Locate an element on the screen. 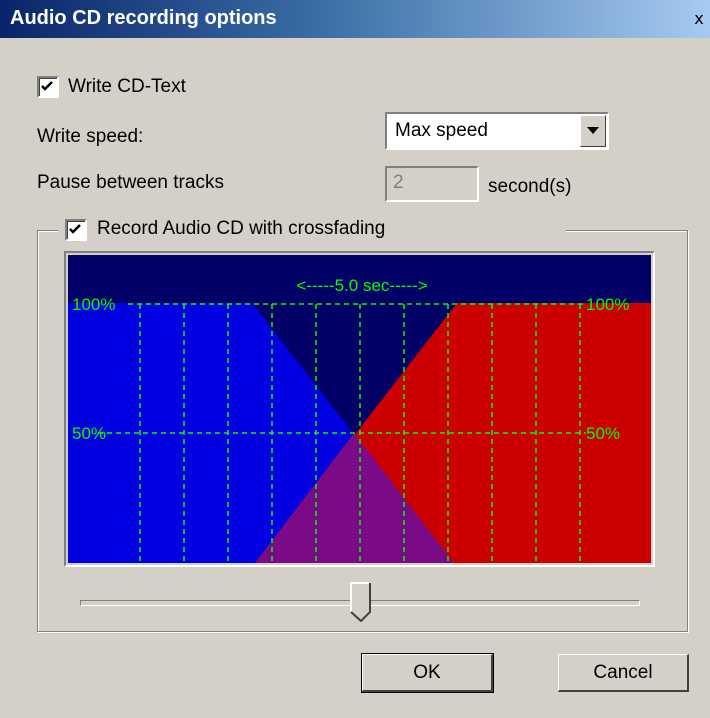  crossfade-label: Record Audio CD with crossfading is located at coordinates (241, 228).